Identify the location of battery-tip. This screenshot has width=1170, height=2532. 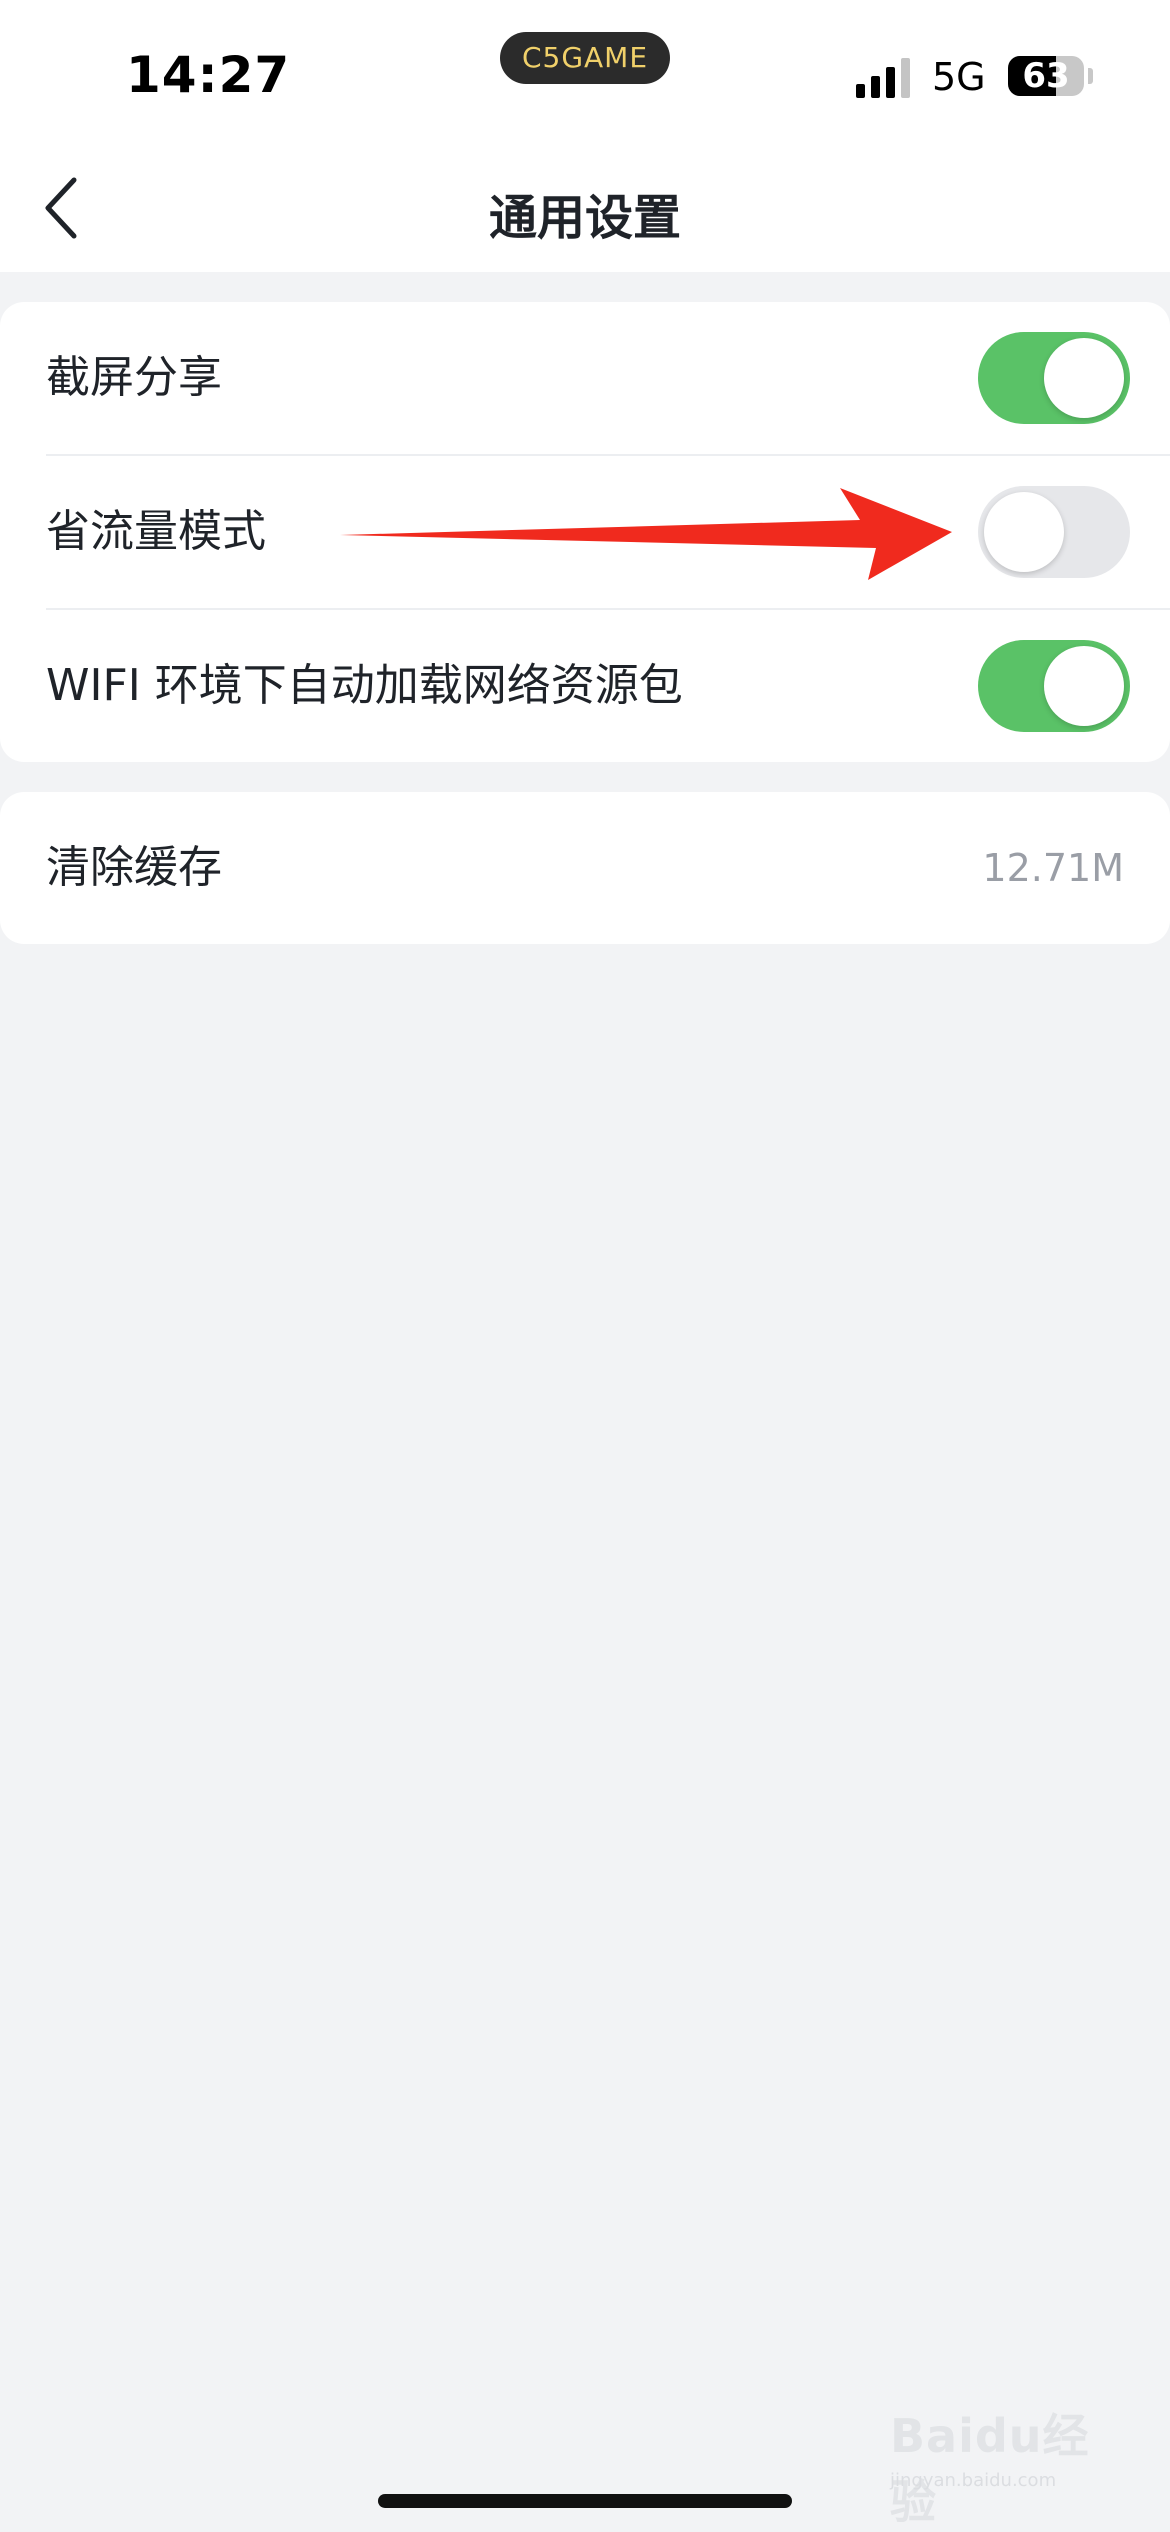
(1090, 76).